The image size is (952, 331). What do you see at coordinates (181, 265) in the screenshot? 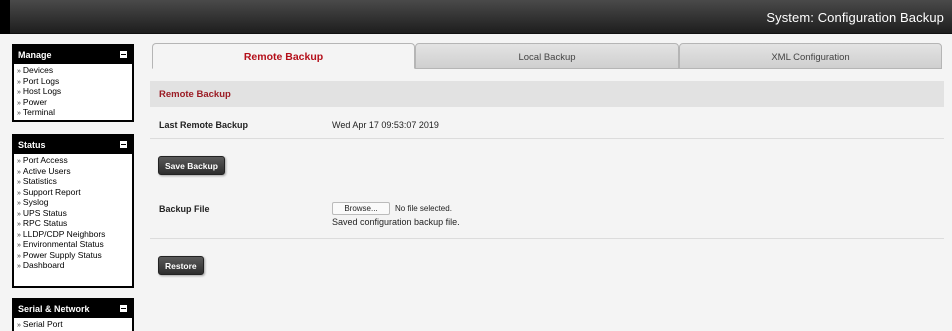
I see `restore-button: Restore` at bounding box center [181, 265].